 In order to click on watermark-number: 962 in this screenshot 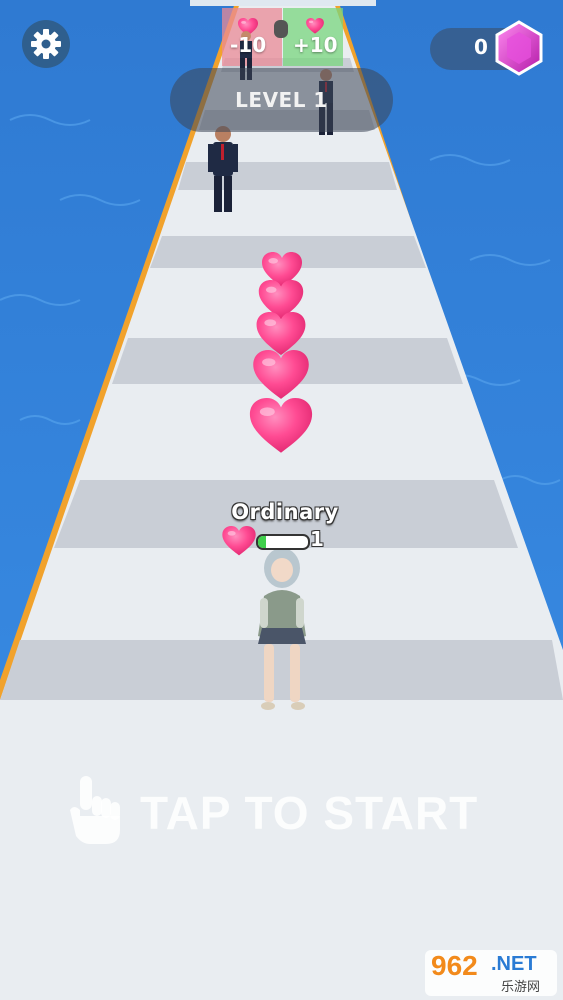, I will do `click(454, 965)`.